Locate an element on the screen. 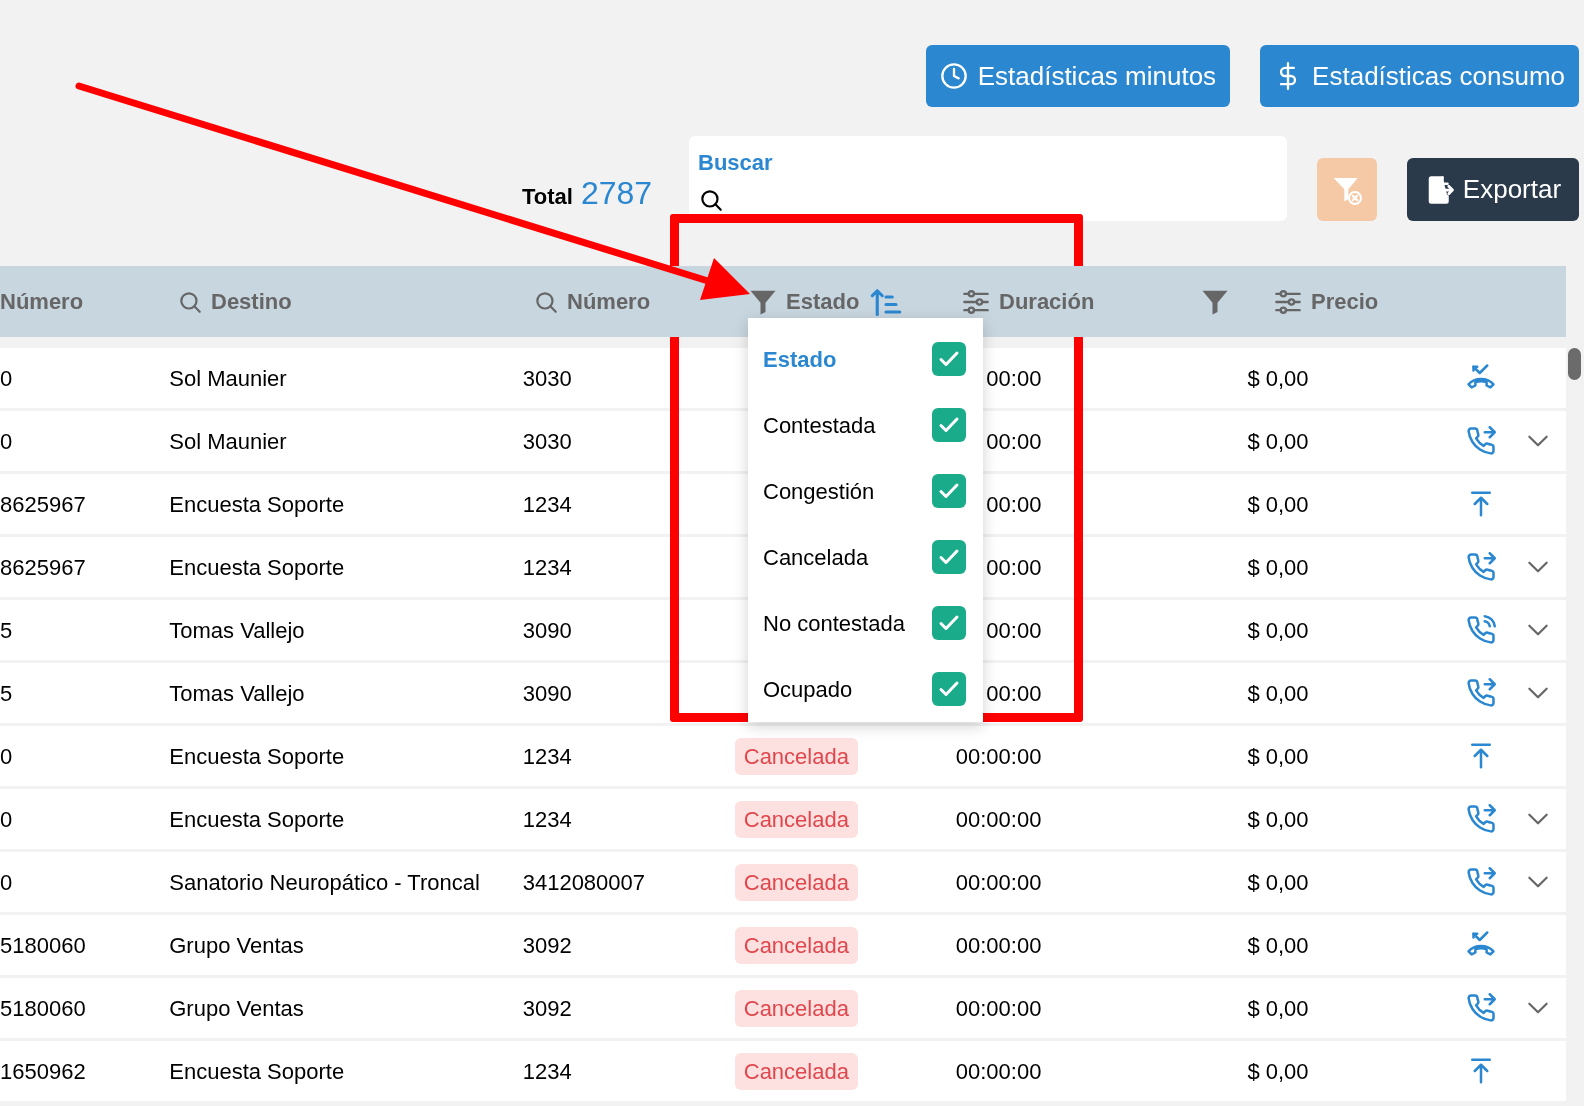 The image size is (1584, 1106). search-label: Buscar is located at coordinates (736, 163).